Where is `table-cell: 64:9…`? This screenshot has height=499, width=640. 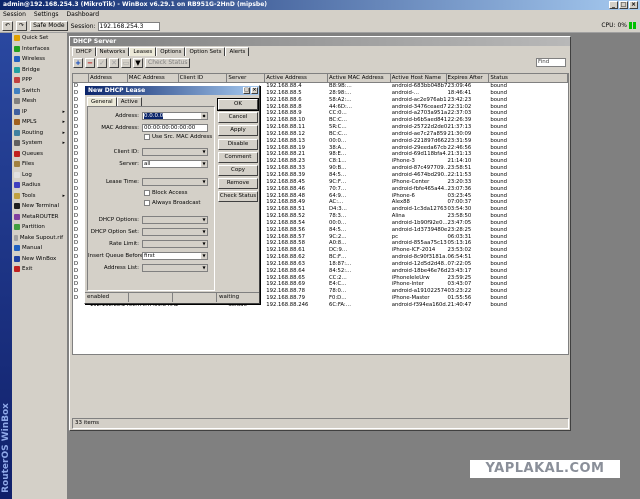 table-cell: 64:9… is located at coordinates (337, 195).